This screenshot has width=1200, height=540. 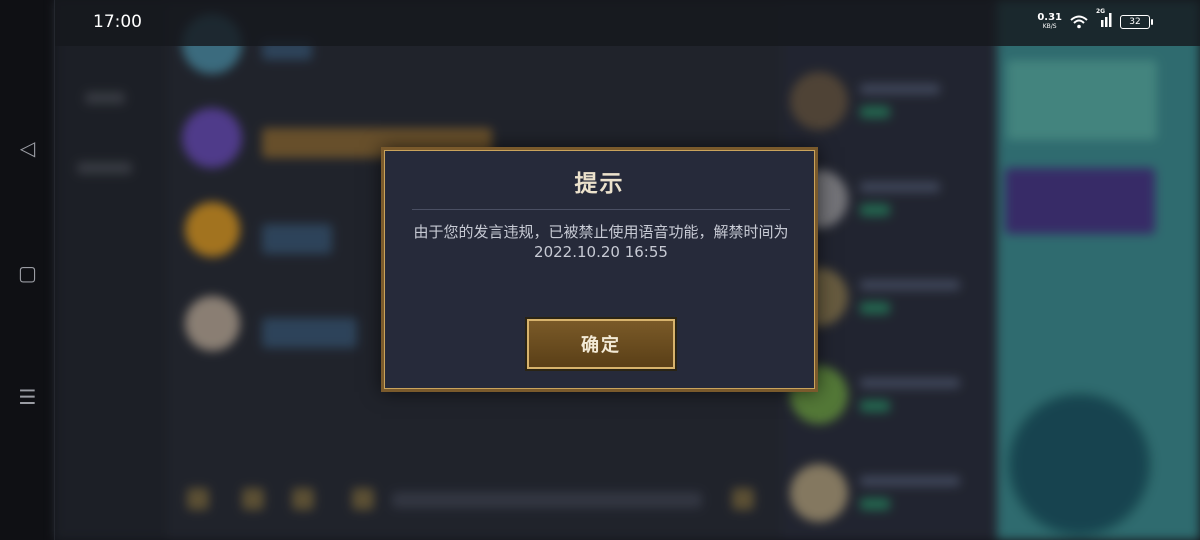 I want to click on network-speed-unit: KB/S, so click(x=1049, y=26).